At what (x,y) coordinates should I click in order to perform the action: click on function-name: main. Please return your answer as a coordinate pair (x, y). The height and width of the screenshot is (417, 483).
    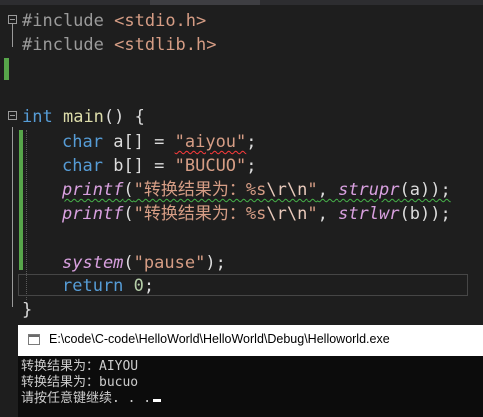
    Looking at the image, I should click on (83, 117).